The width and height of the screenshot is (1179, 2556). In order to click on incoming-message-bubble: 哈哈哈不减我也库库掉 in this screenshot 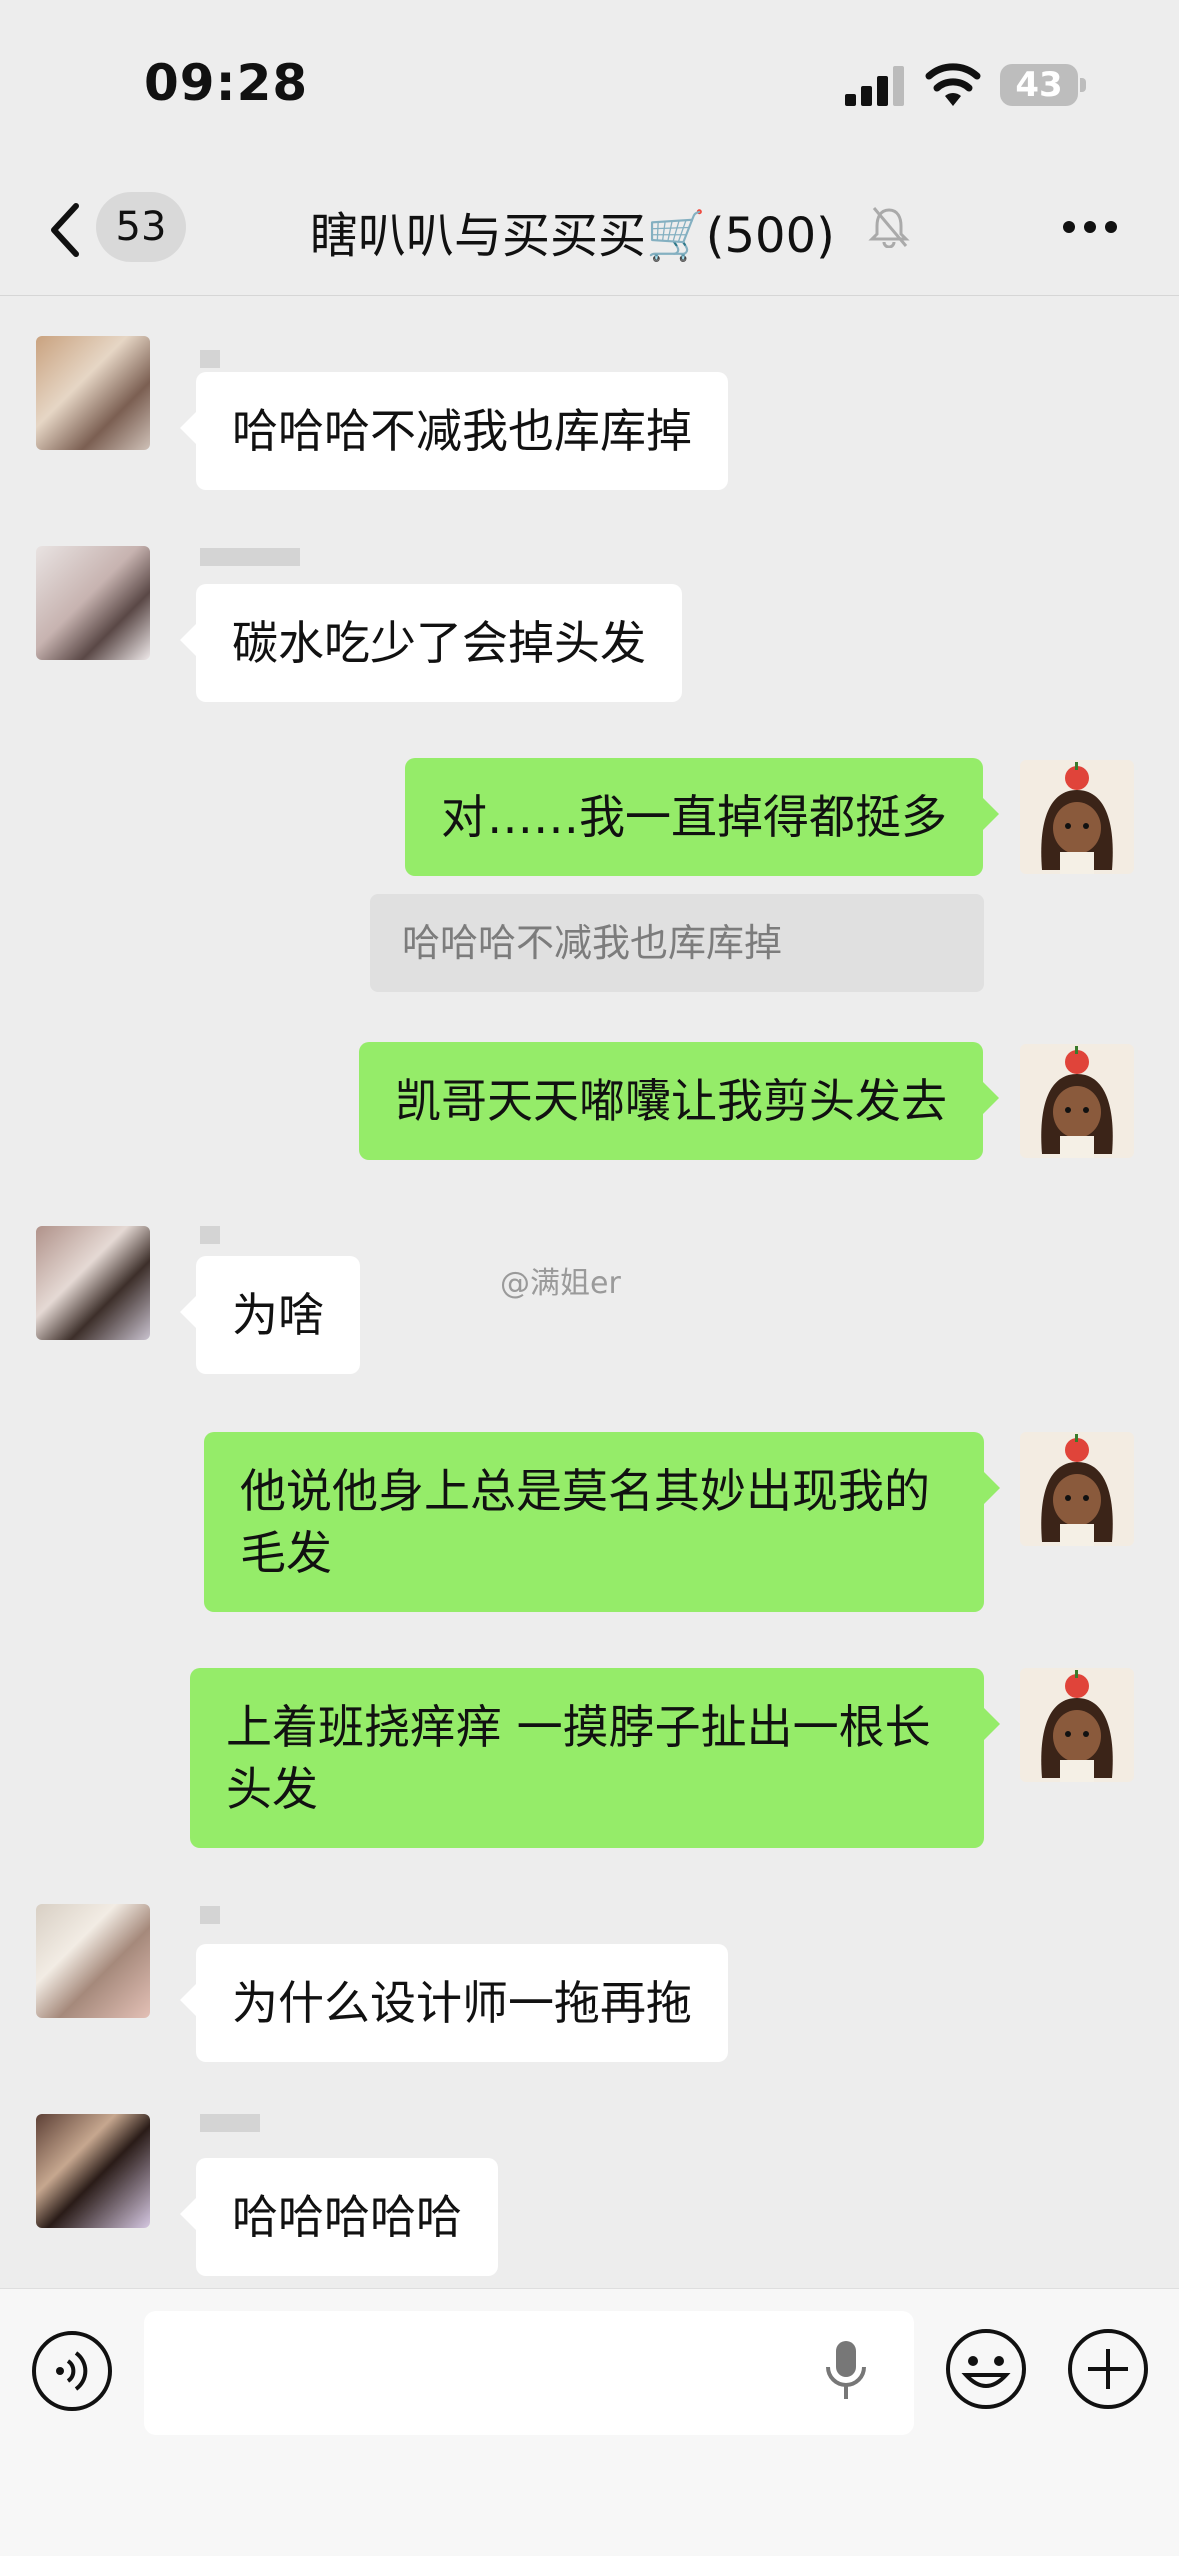, I will do `click(454, 431)`.